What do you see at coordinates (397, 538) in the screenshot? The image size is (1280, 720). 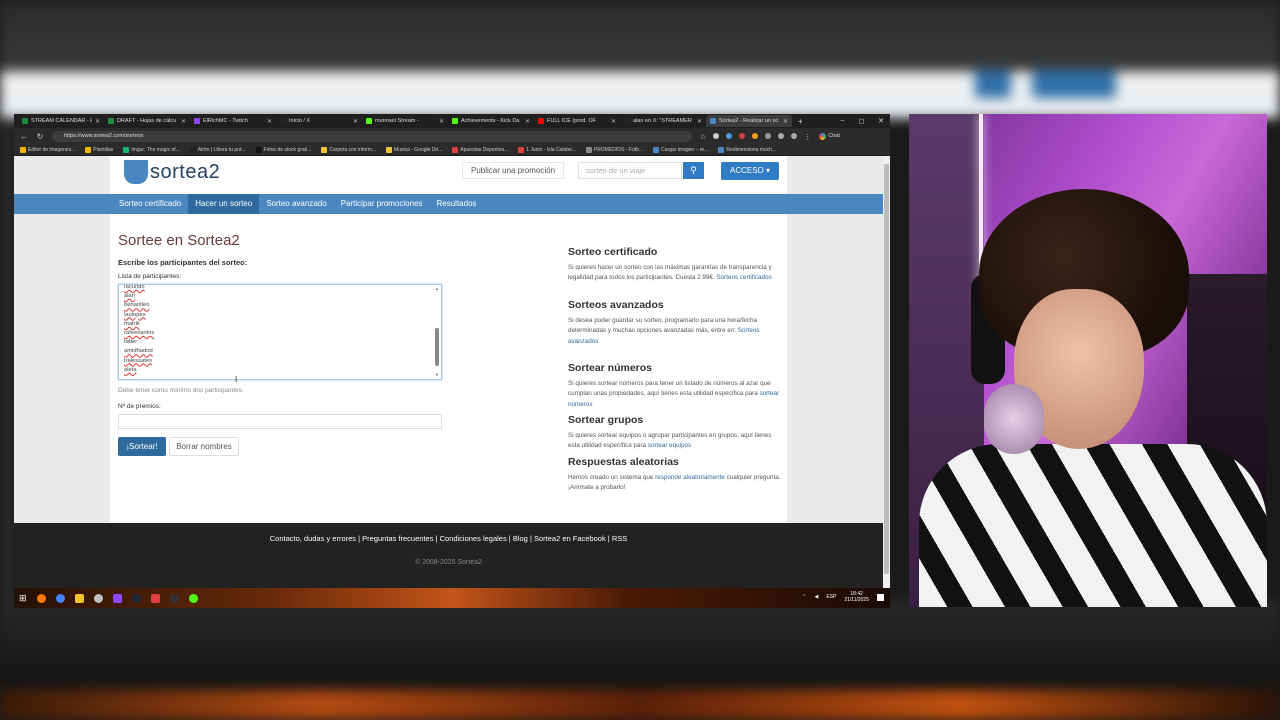 I see `footer-link: Preguntas frecuentes` at bounding box center [397, 538].